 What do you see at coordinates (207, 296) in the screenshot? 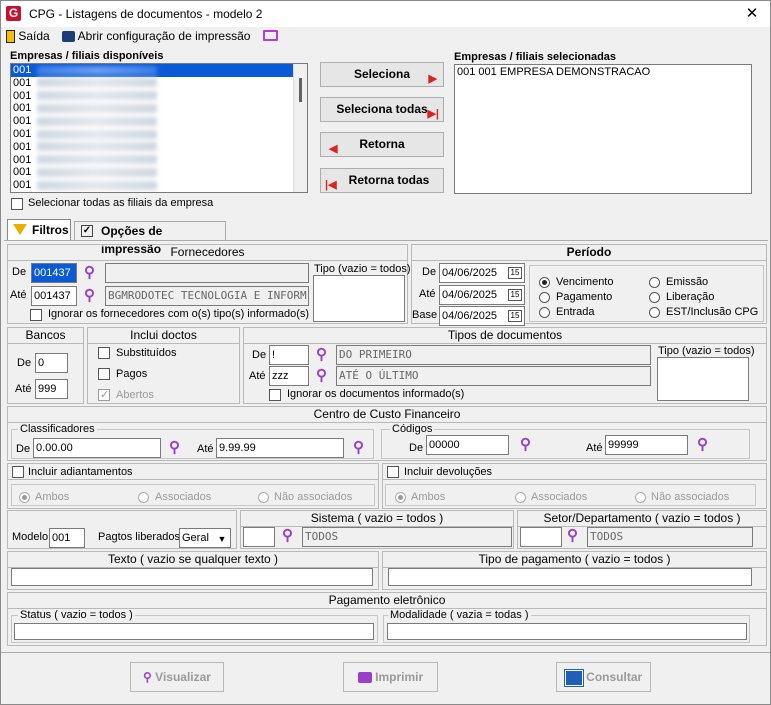
I see `suppliers-to-name: BGMRODOTEC TECNOLOGIA E INFORM` at bounding box center [207, 296].